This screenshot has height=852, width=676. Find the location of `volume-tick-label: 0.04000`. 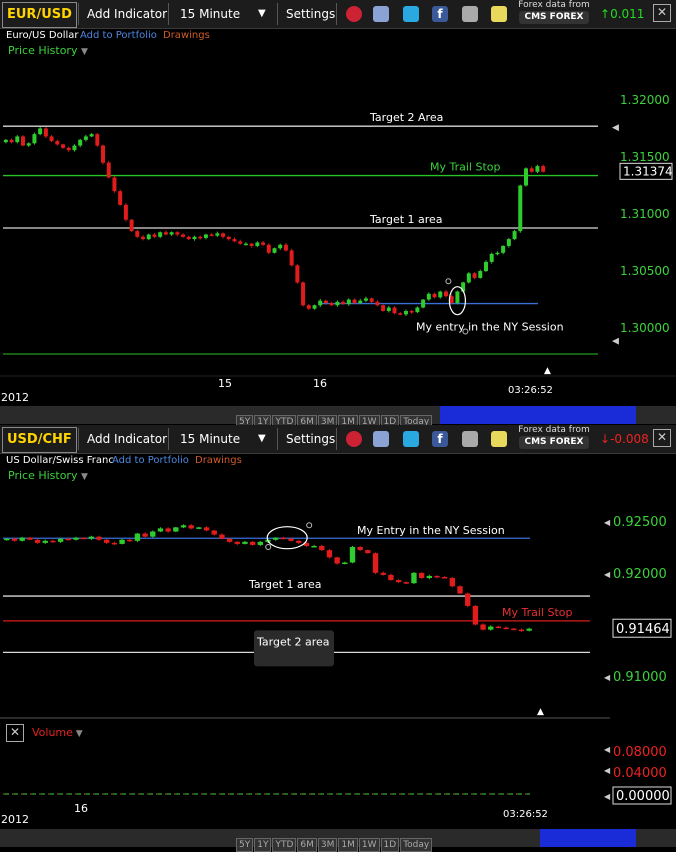

volume-tick-label: 0.04000 is located at coordinates (640, 773).